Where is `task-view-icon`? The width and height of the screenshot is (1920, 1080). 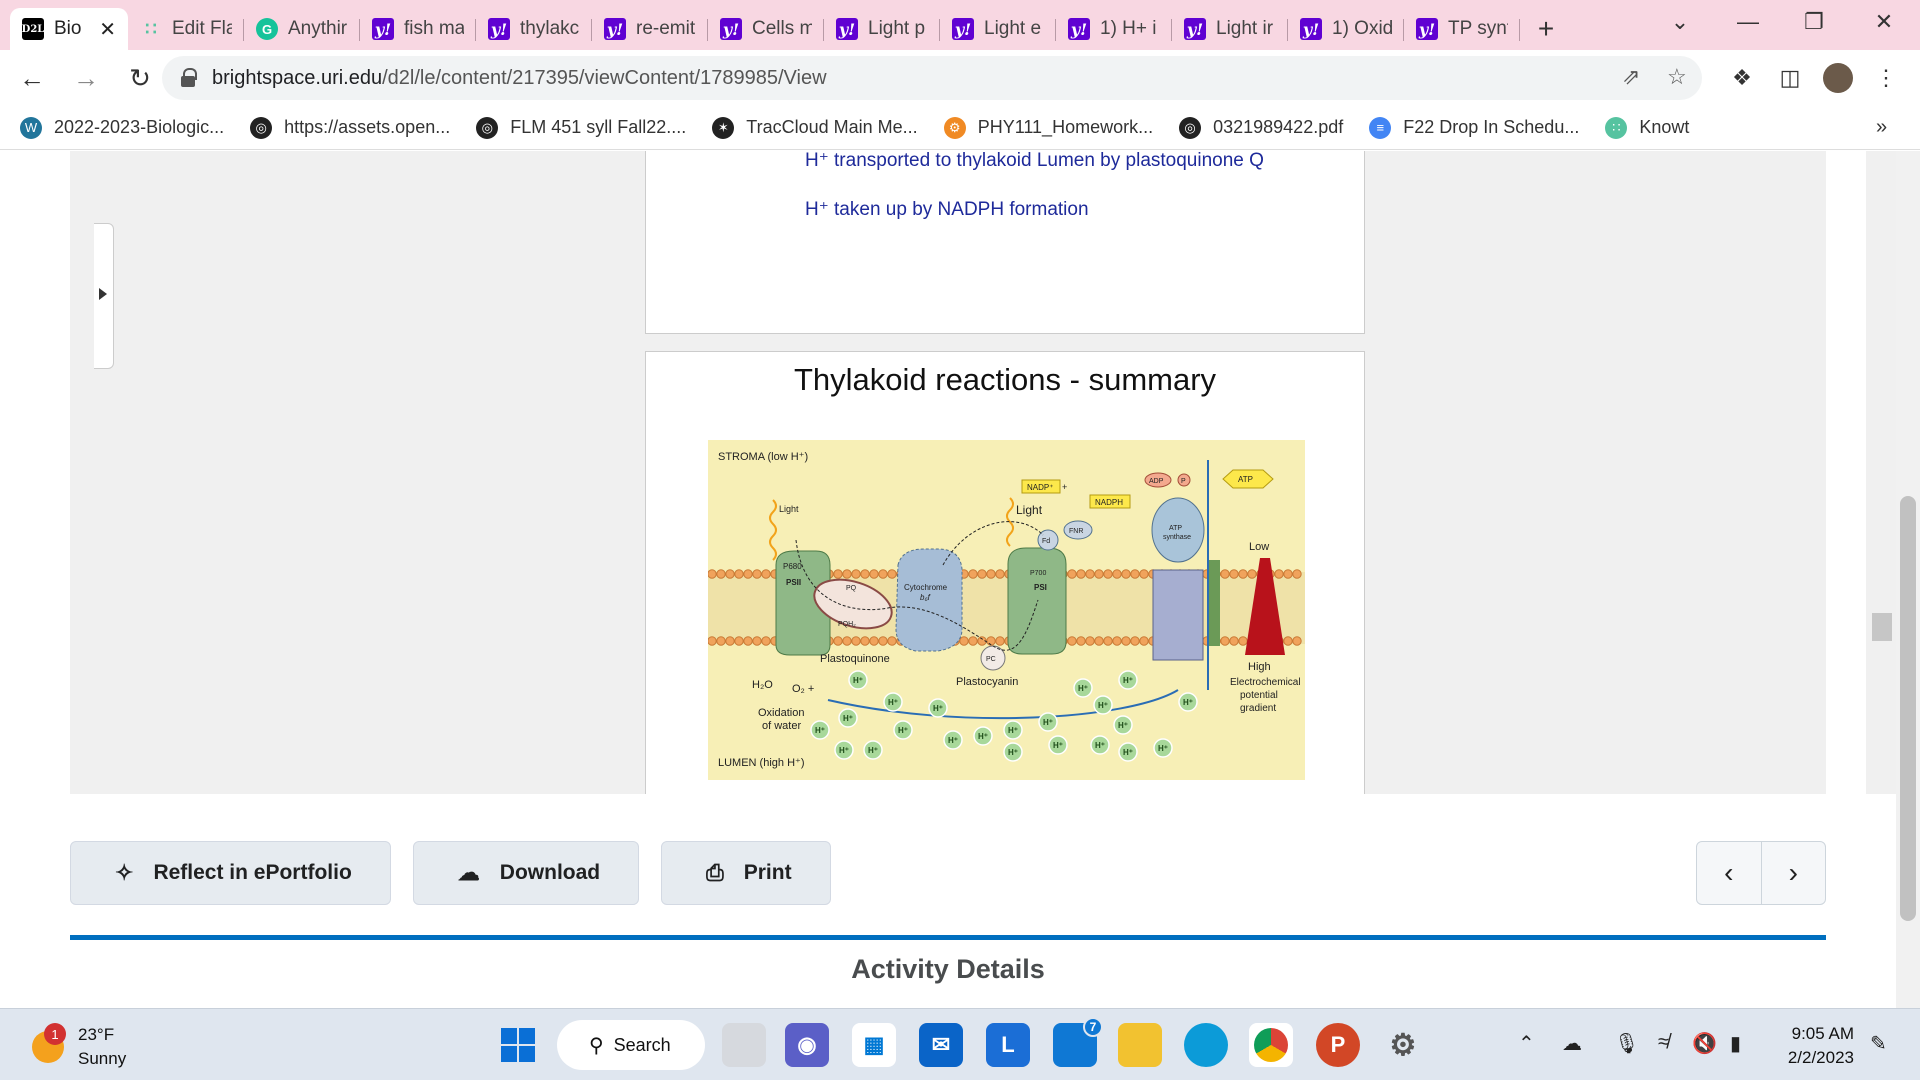
task-view-icon is located at coordinates (744, 1045).